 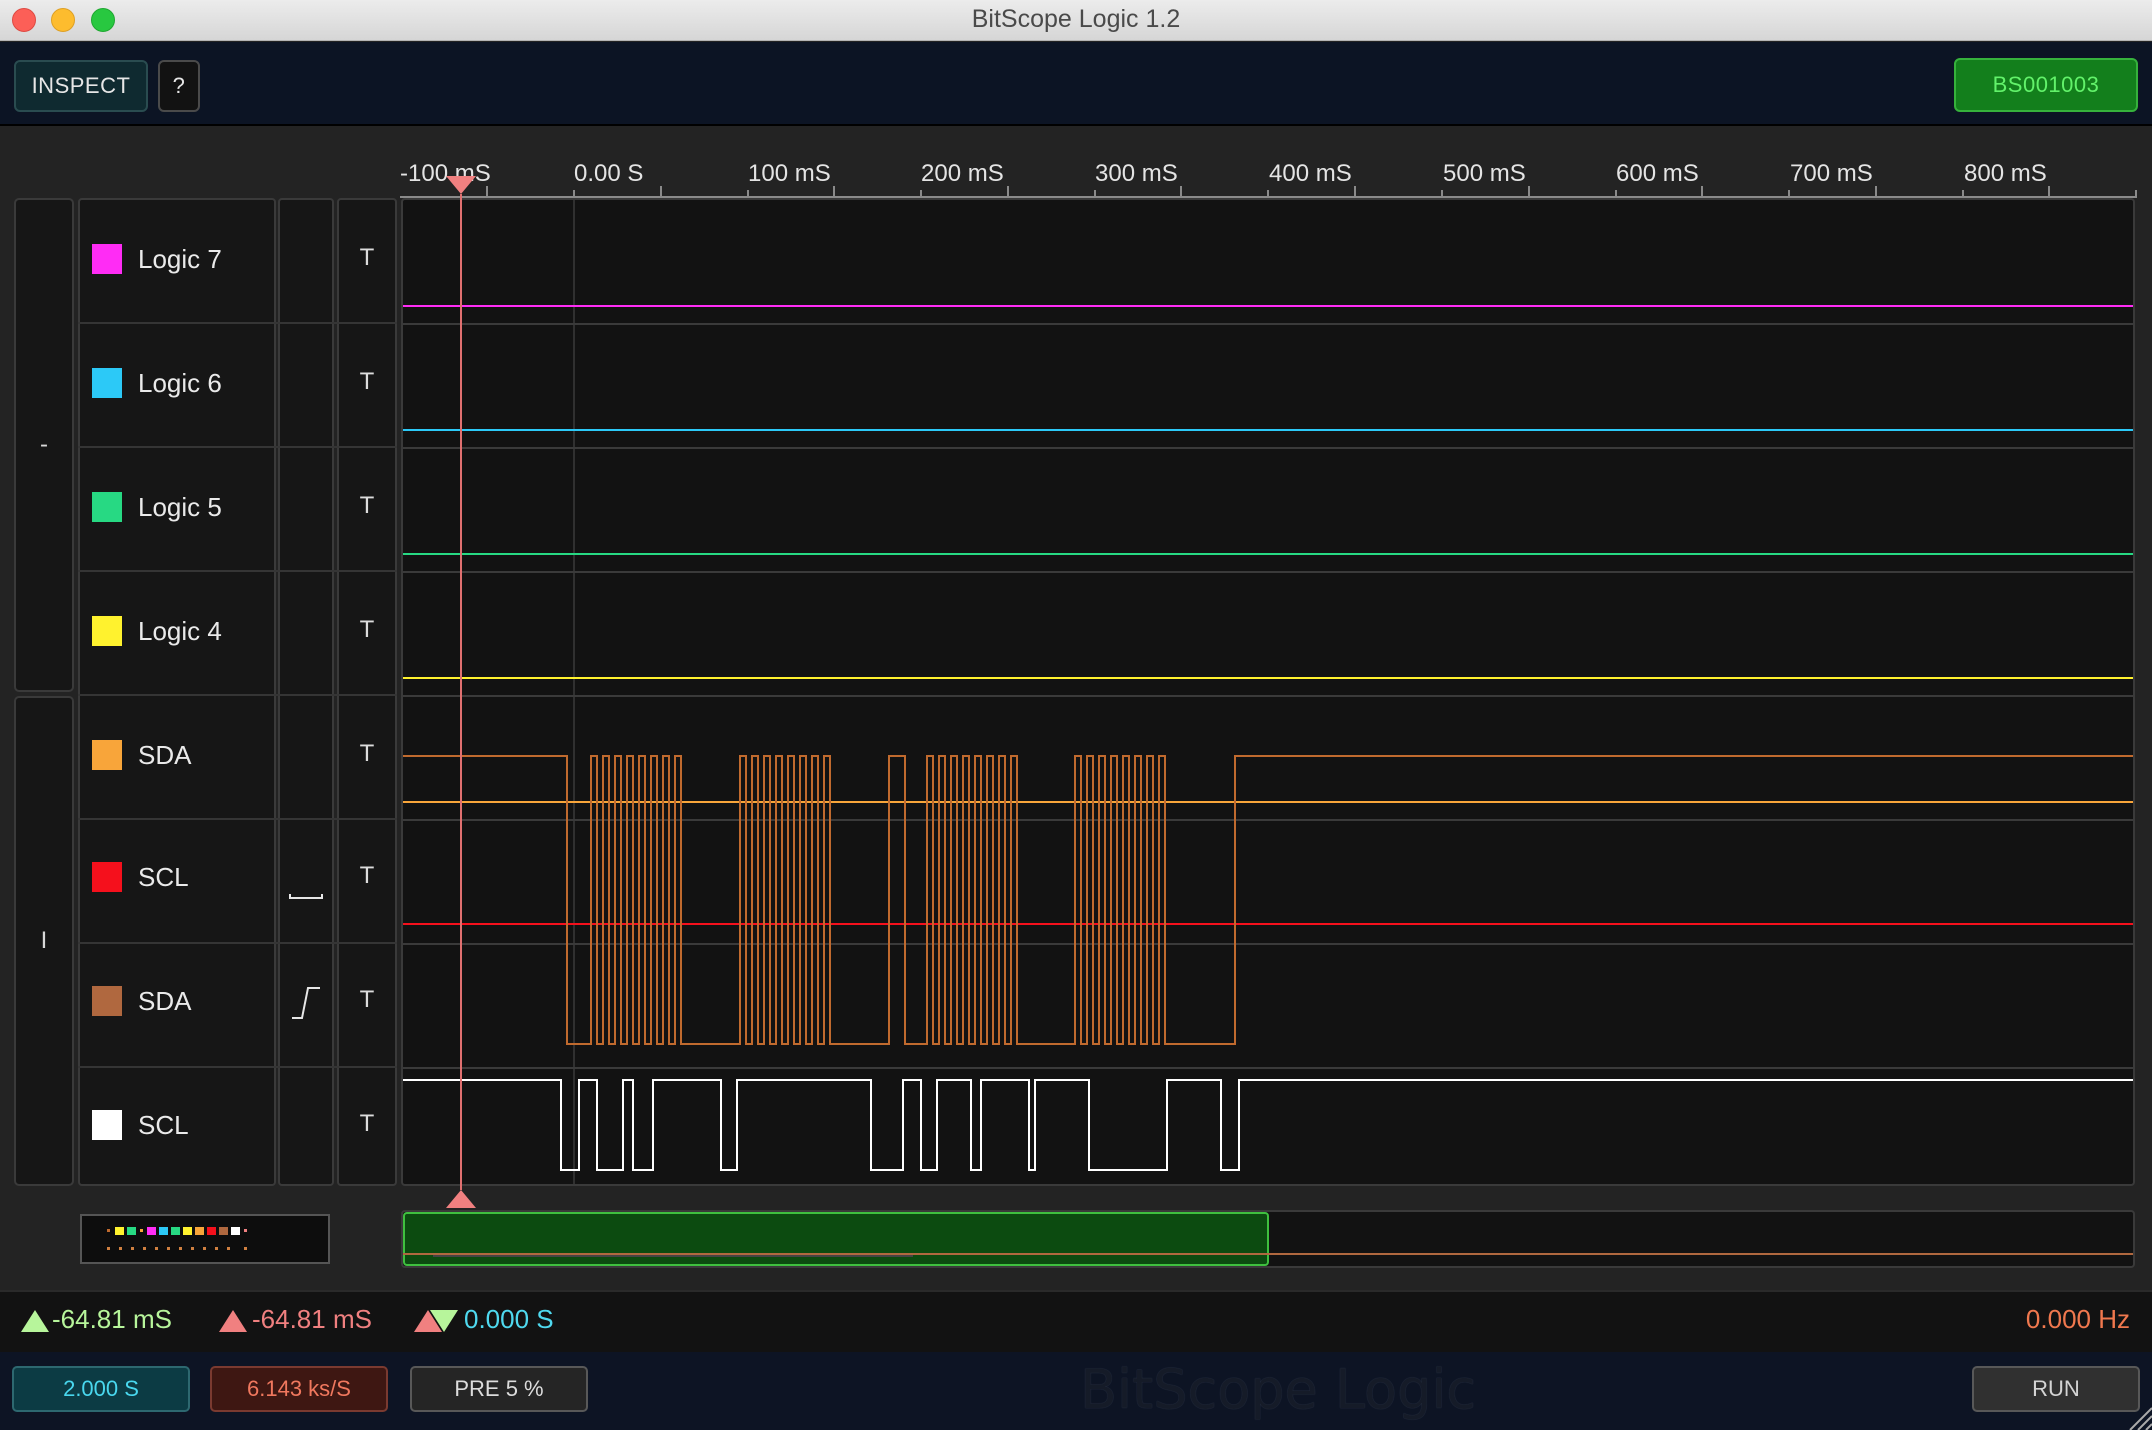 I want to click on sample-rate-button: 6.143 ks/S, so click(x=299, y=1389).